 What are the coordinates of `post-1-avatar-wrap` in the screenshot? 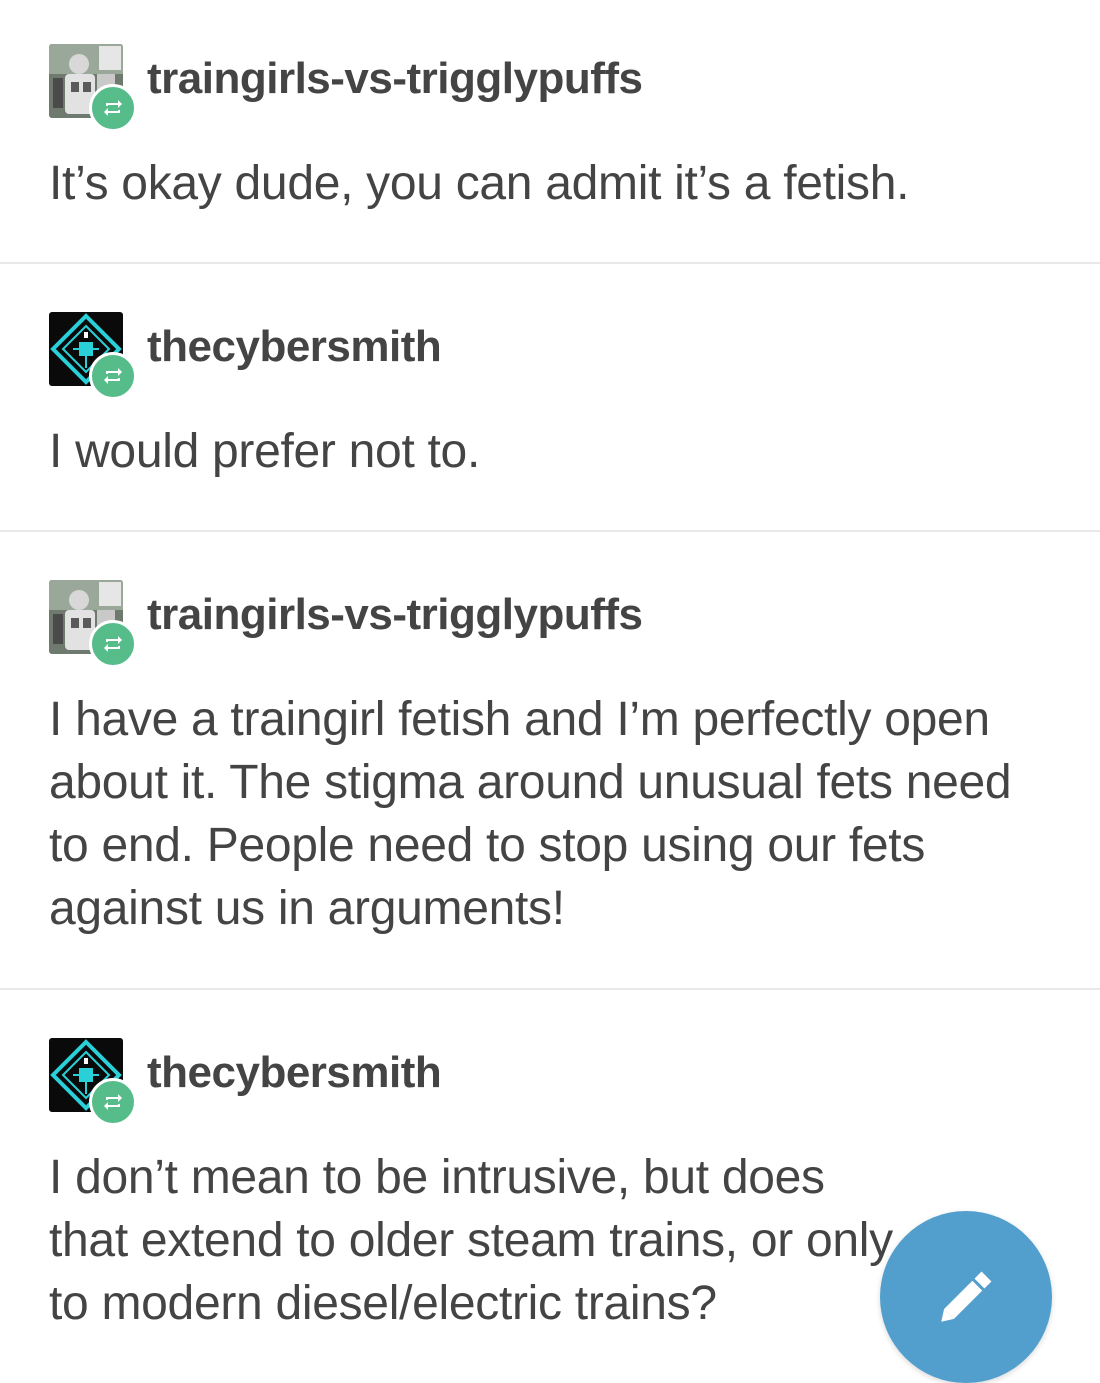 It's located at (93, 88).